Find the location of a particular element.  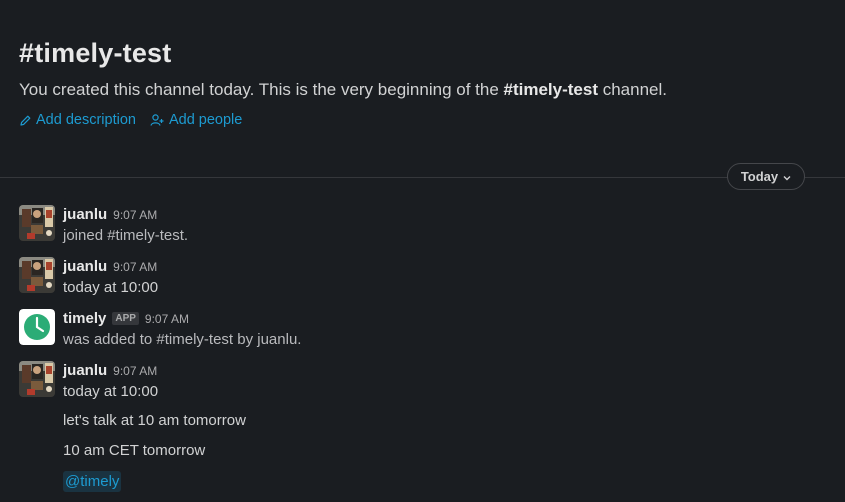

add-people-label: Add people is located at coordinates (205, 120).